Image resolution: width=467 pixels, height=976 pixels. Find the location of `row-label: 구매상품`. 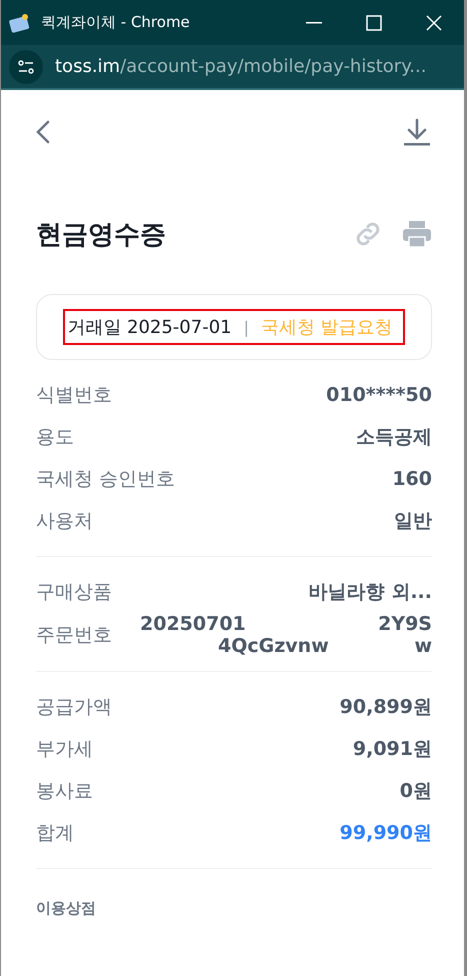

row-label: 구매상품 is located at coordinates (74, 592).